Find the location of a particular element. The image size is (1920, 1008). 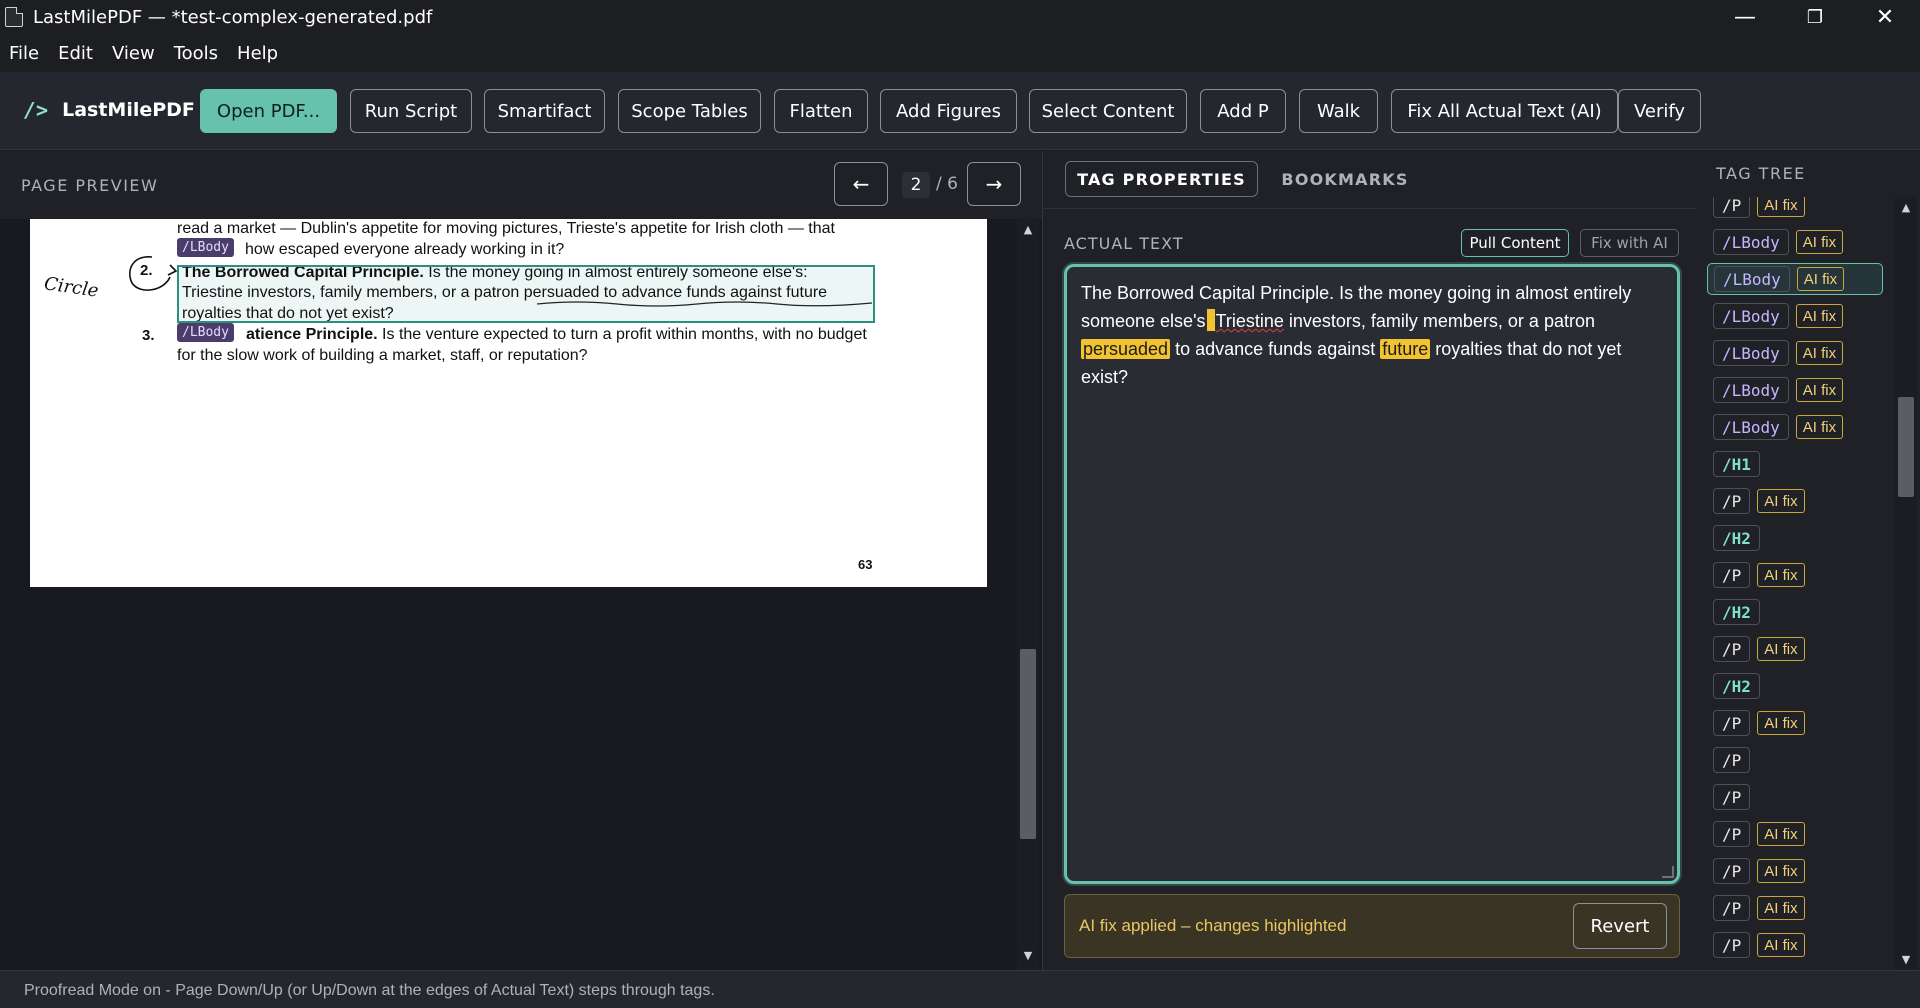

page-number-input: 2 is located at coordinates (916, 185).